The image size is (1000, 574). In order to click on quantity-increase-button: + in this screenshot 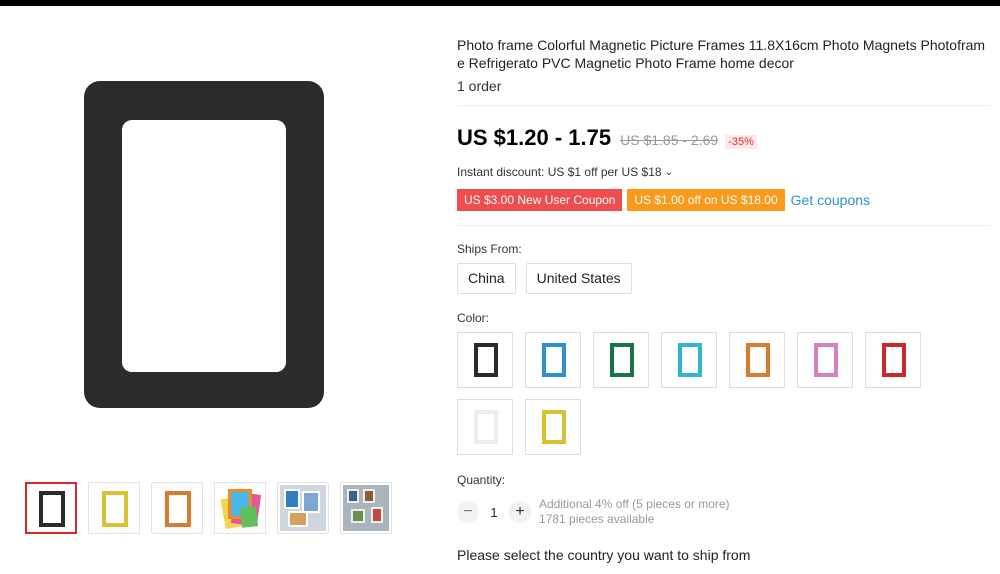, I will do `click(520, 512)`.